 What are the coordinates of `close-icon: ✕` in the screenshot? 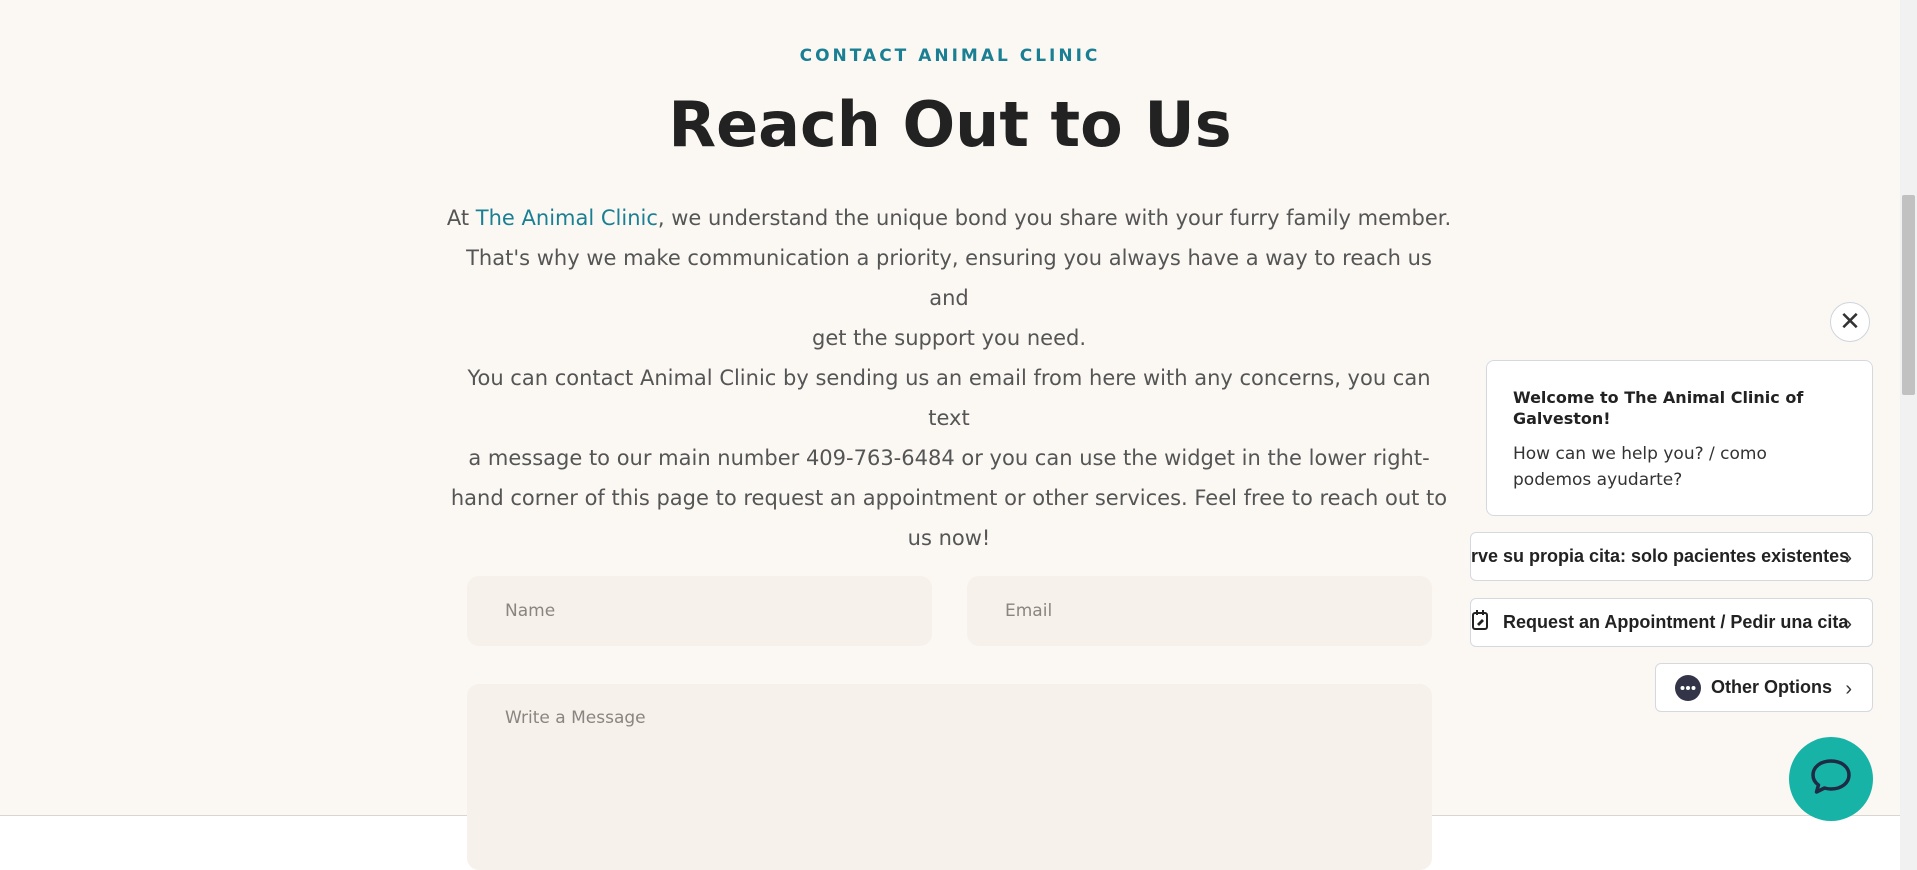 It's located at (1850, 322).